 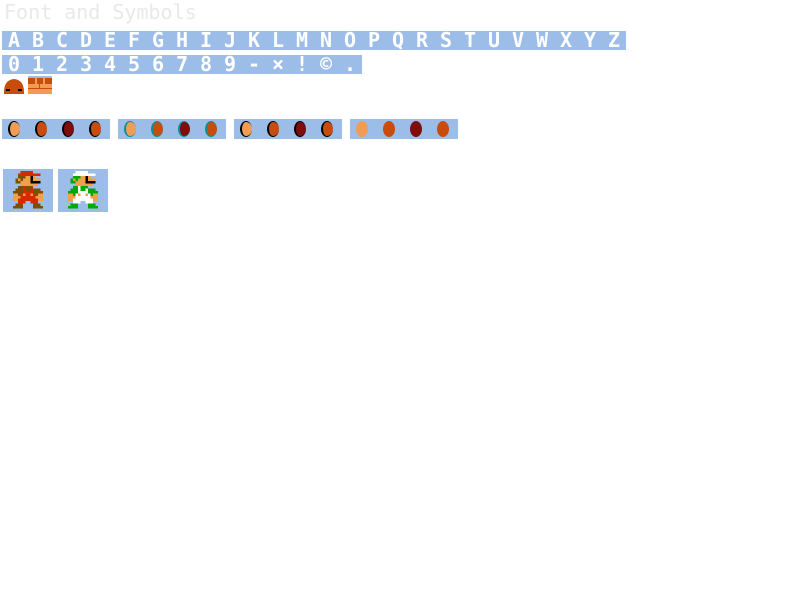 I want to click on font-glyph: Q, so click(x=398, y=40).